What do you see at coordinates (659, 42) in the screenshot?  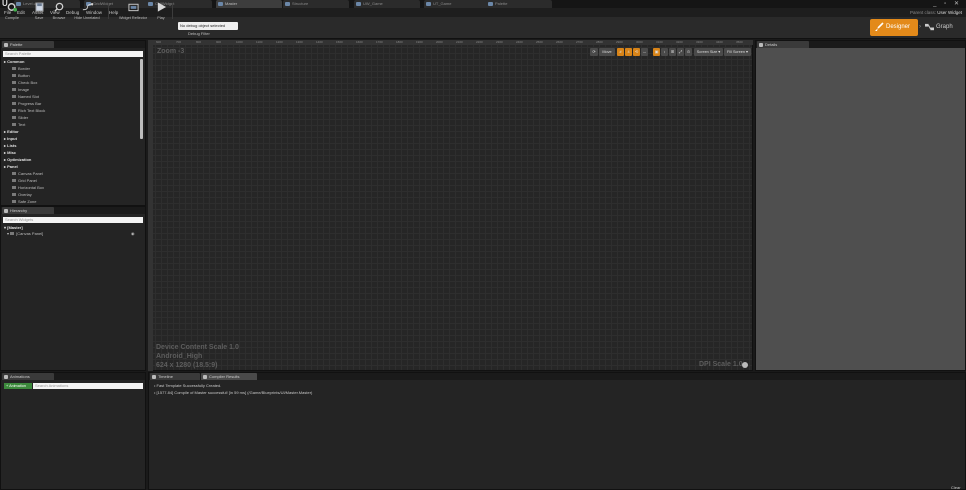 I see `ruler-tick-label: 3100` at bounding box center [659, 42].